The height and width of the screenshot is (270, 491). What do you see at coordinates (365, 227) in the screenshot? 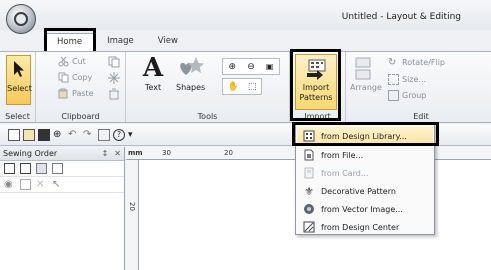
I see `menu-item-design-center: from Design Center` at bounding box center [365, 227].